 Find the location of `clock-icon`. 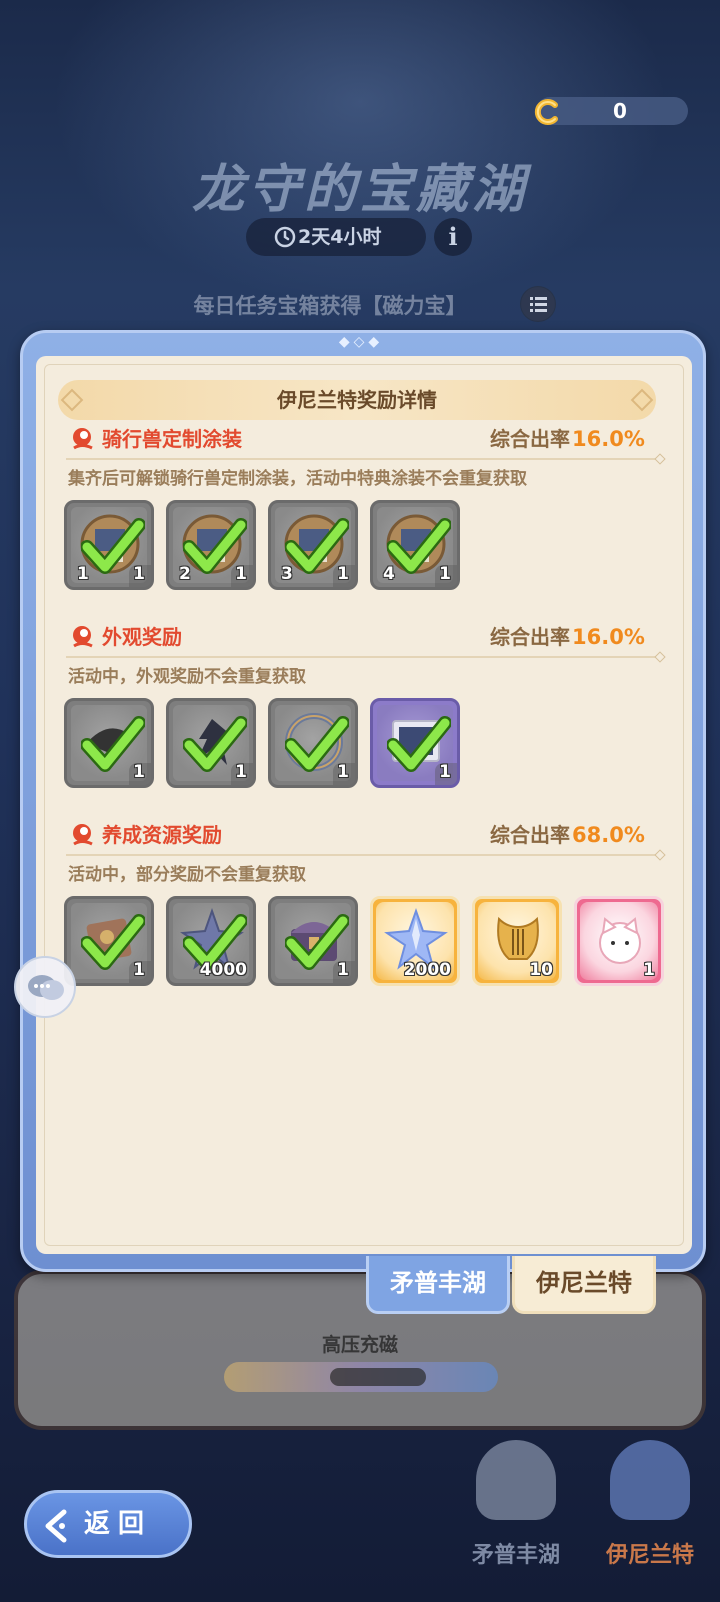

clock-icon is located at coordinates (285, 237).